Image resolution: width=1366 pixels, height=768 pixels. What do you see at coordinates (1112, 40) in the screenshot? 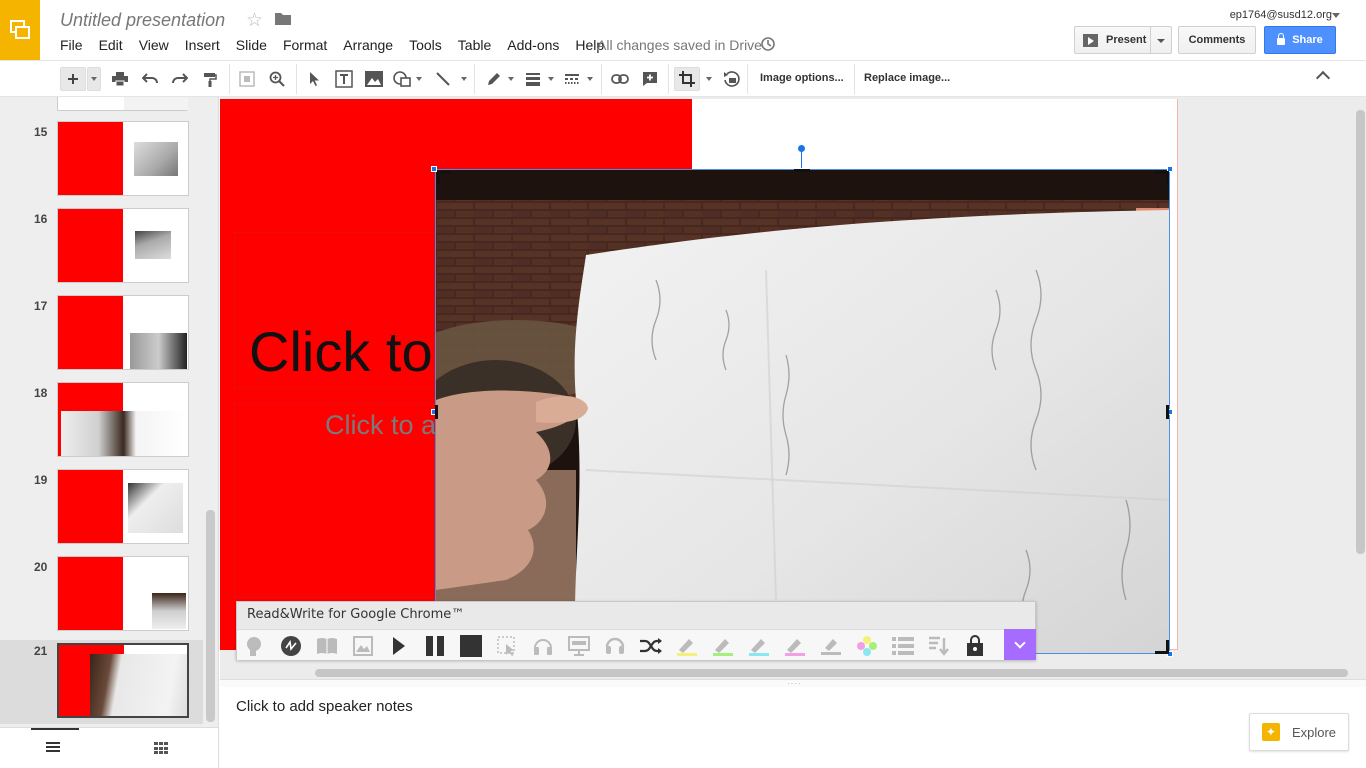
I see `present-button: Present` at bounding box center [1112, 40].